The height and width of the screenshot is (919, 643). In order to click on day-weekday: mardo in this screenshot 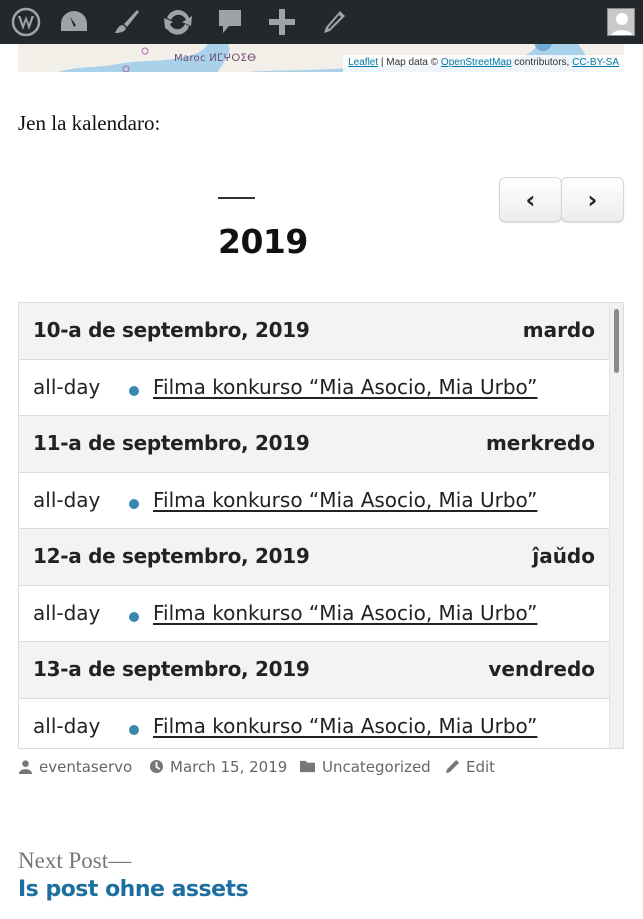, I will do `click(558, 330)`.